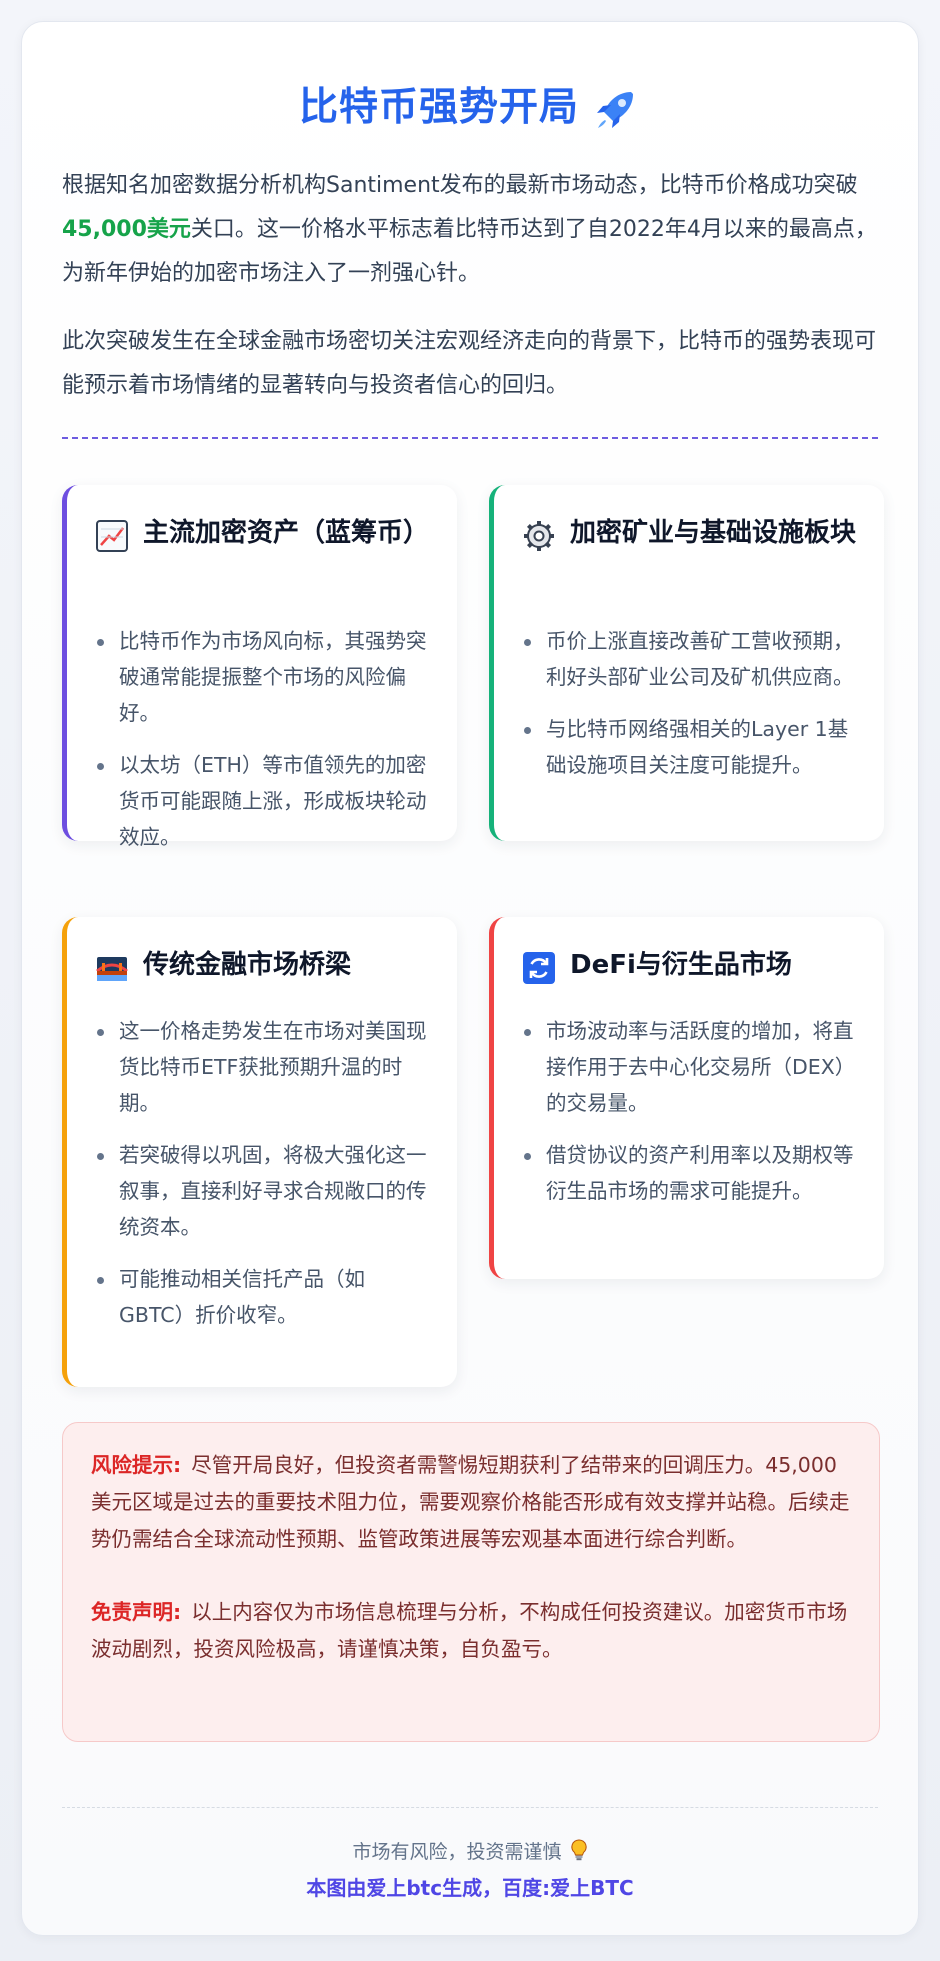 This screenshot has height=1961, width=940. I want to click on page-title: 比特币强势开局, so click(470, 108).